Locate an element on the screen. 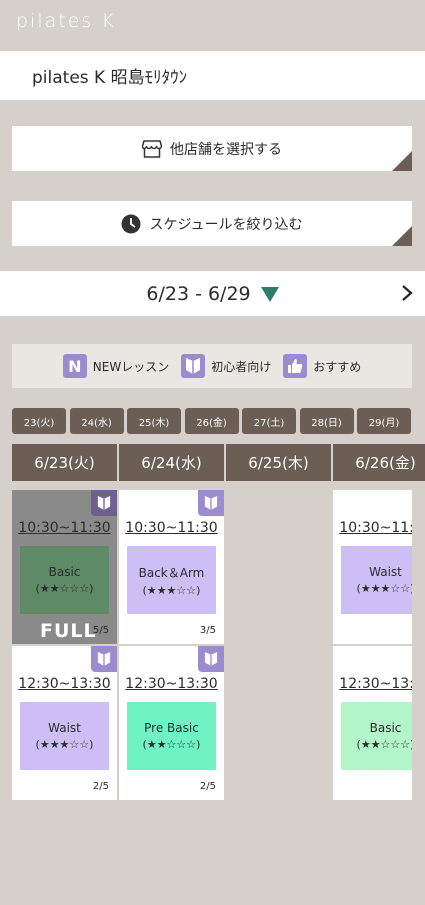  day-tab: 28(日) is located at coordinates (326, 421).